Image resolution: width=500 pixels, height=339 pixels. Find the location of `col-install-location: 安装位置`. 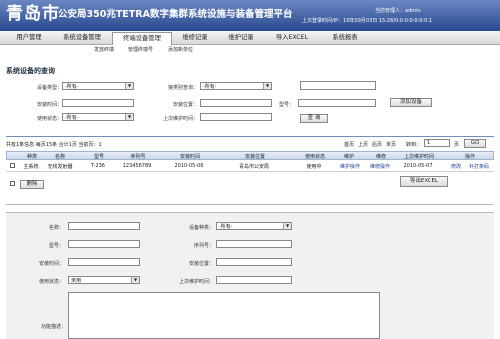

col-install-location: 安装位置 is located at coordinates (254, 157).